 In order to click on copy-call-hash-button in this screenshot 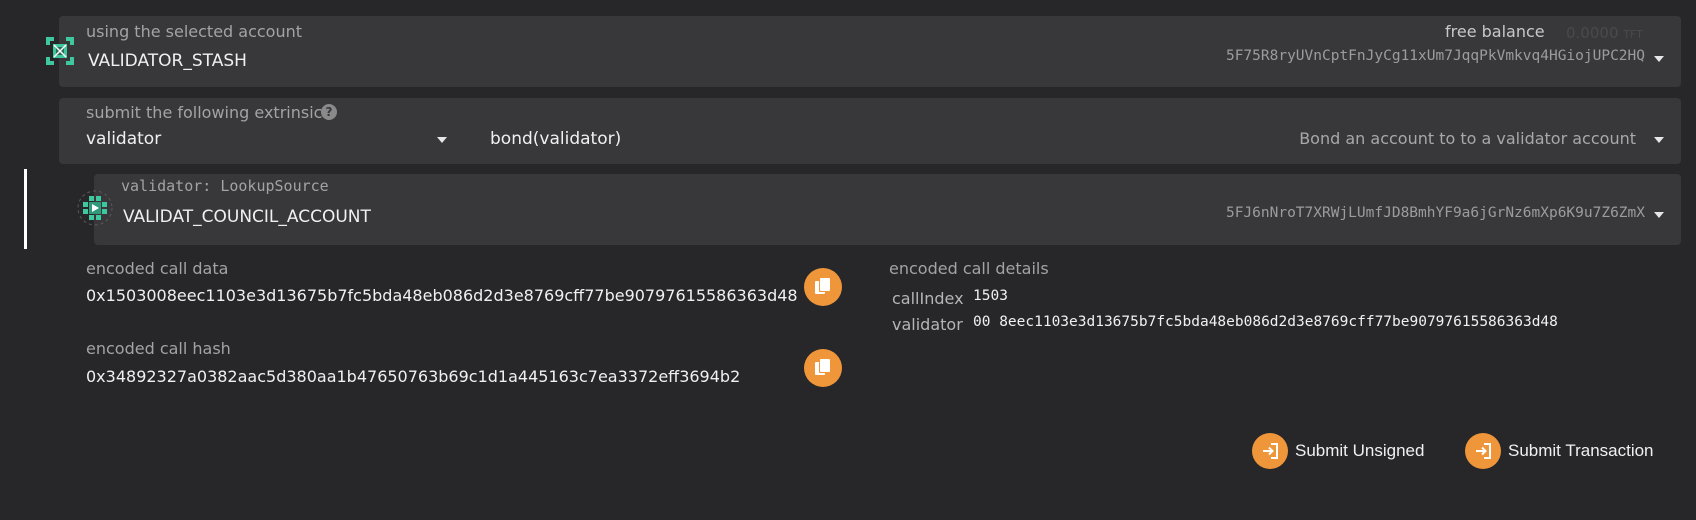, I will do `click(823, 368)`.